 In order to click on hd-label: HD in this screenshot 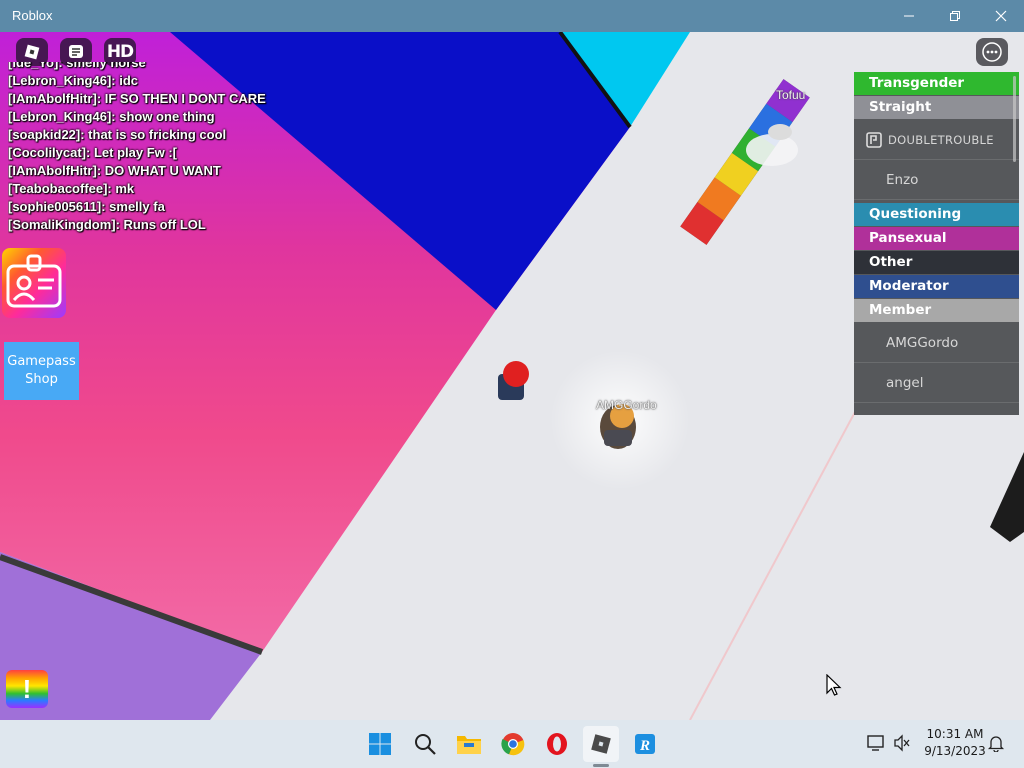, I will do `click(120, 52)`.